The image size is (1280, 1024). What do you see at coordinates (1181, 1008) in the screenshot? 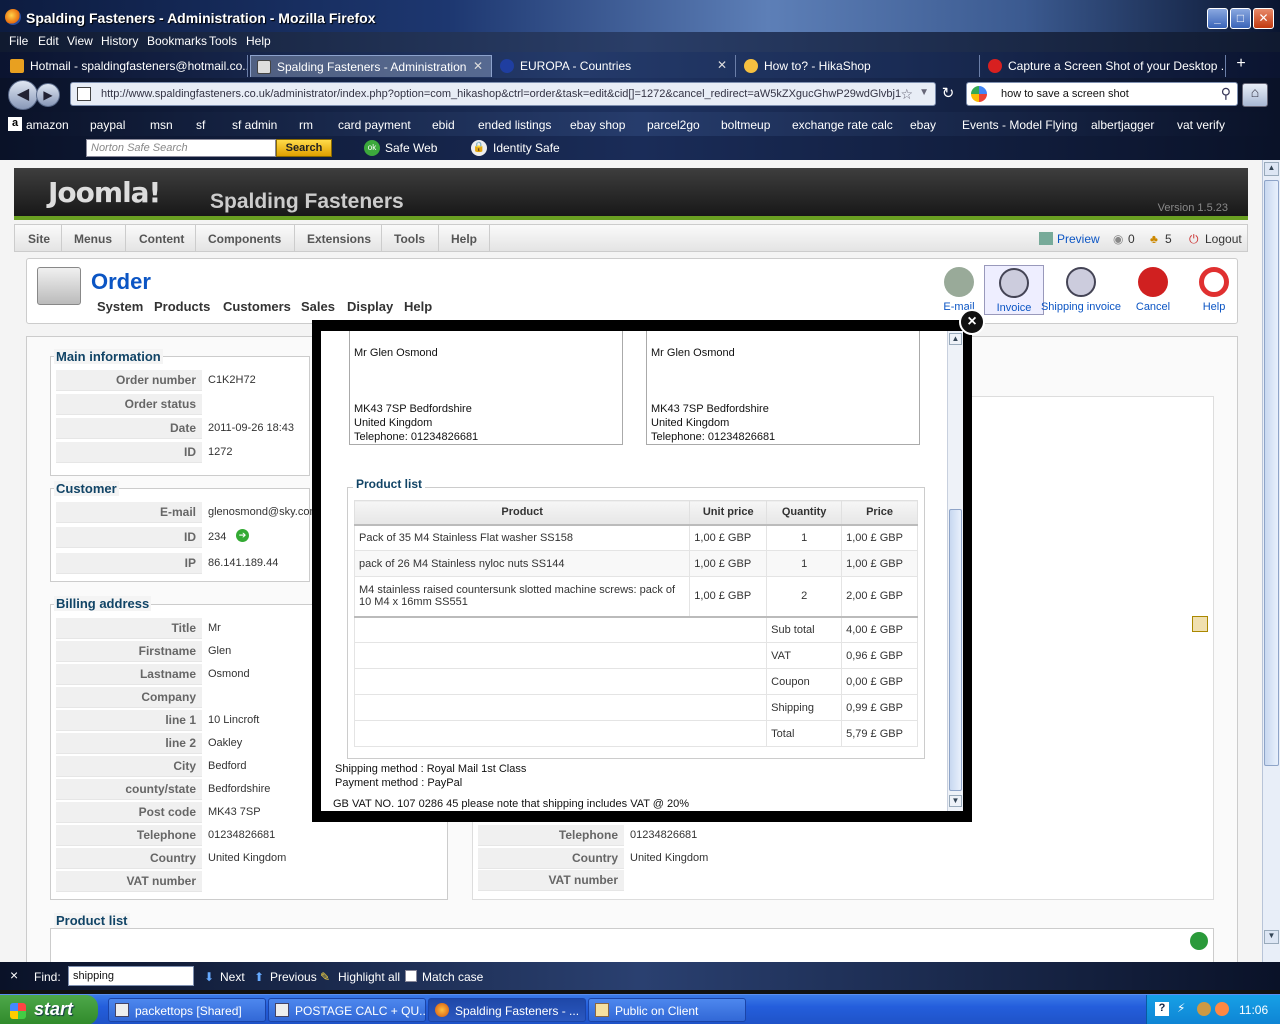
I see `network-tray-icon: ⚡` at bounding box center [1181, 1008].